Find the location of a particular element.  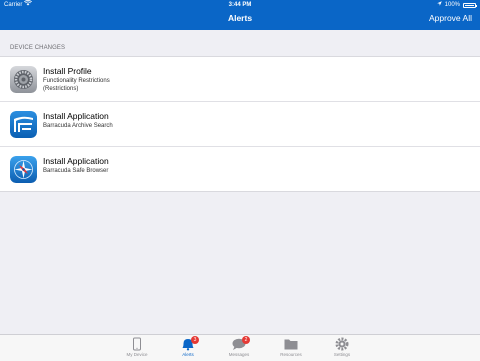

status-bar-right: 100% is located at coordinates (456, 5).